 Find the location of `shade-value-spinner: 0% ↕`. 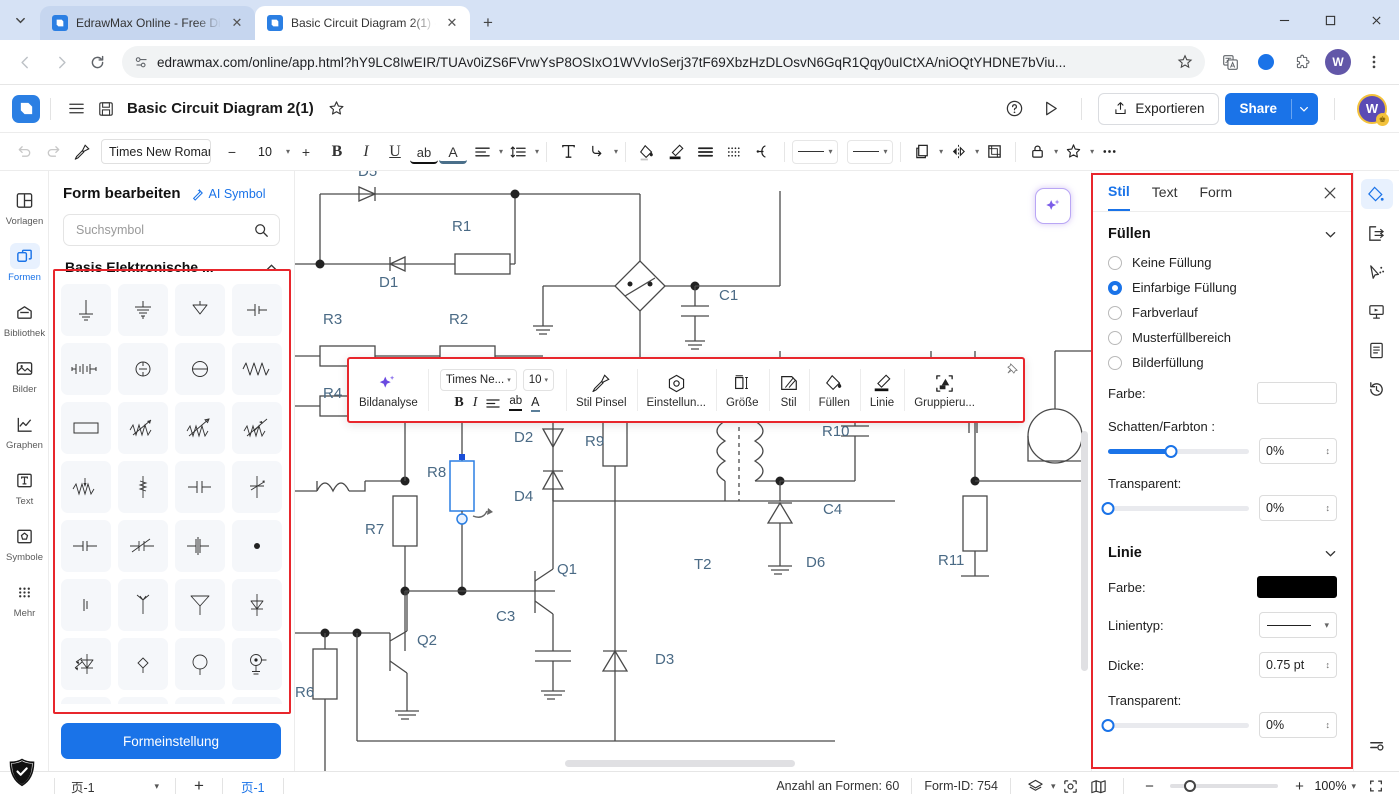

shade-value-spinner: 0% ↕ is located at coordinates (1298, 451).